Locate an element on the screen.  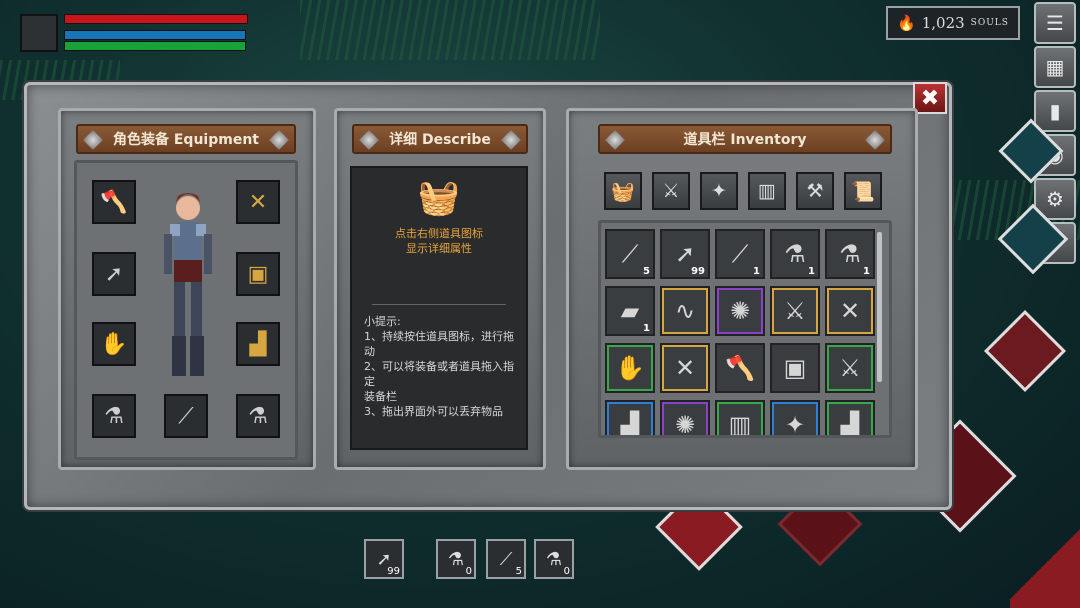
yellow-vial-slot: ⟋ is located at coordinates (186, 416).